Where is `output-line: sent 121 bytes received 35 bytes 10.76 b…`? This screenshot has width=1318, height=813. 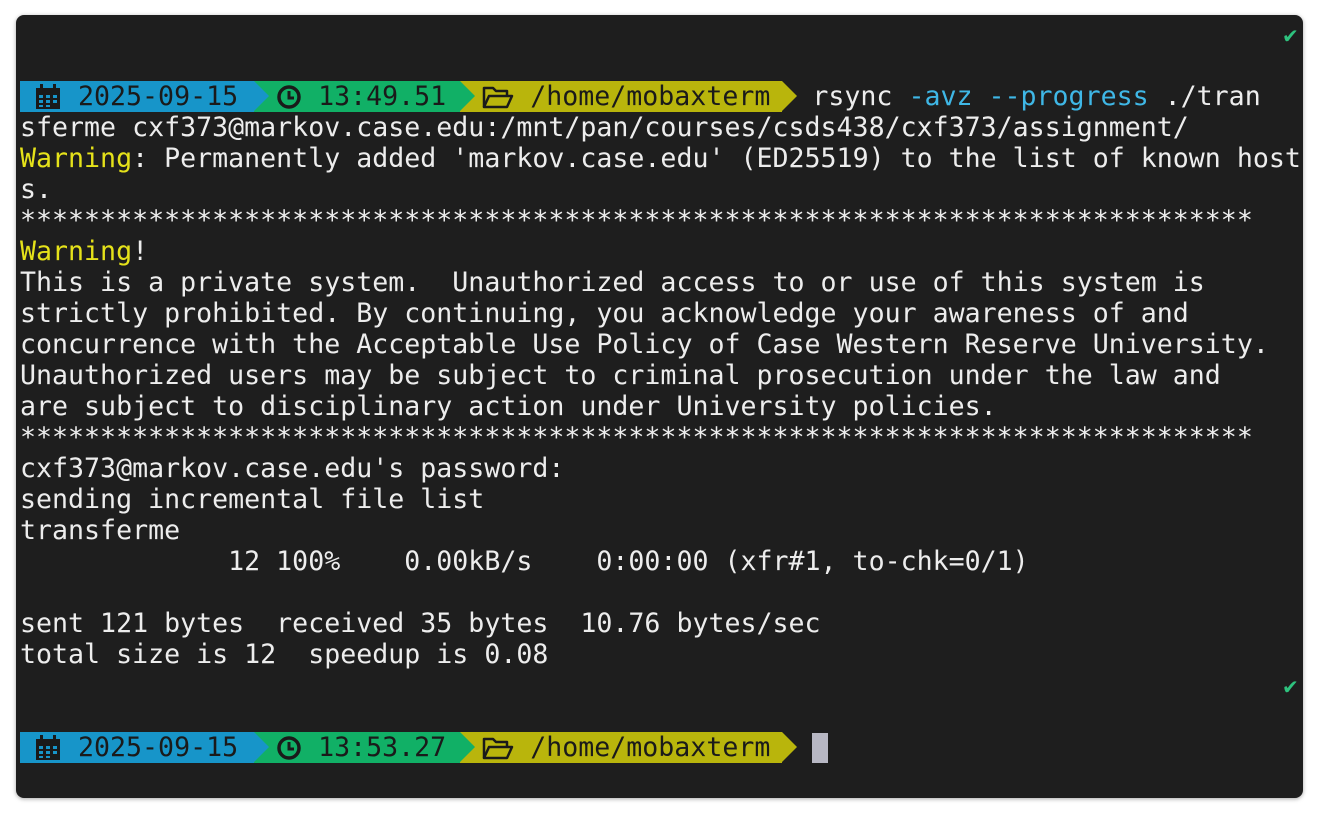
output-line: sent 121 bytes received 35 bytes 10.76 b… is located at coordinates (420, 623).